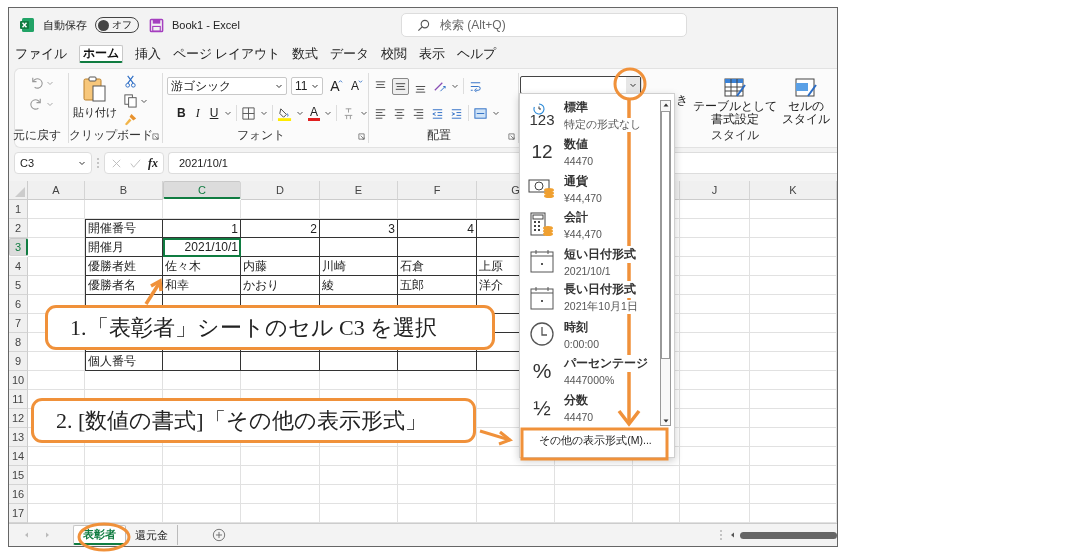 This screenshot has width=1078, height=554. I want to click on menu-item: ½ 分数 44470, so click(590, 407).